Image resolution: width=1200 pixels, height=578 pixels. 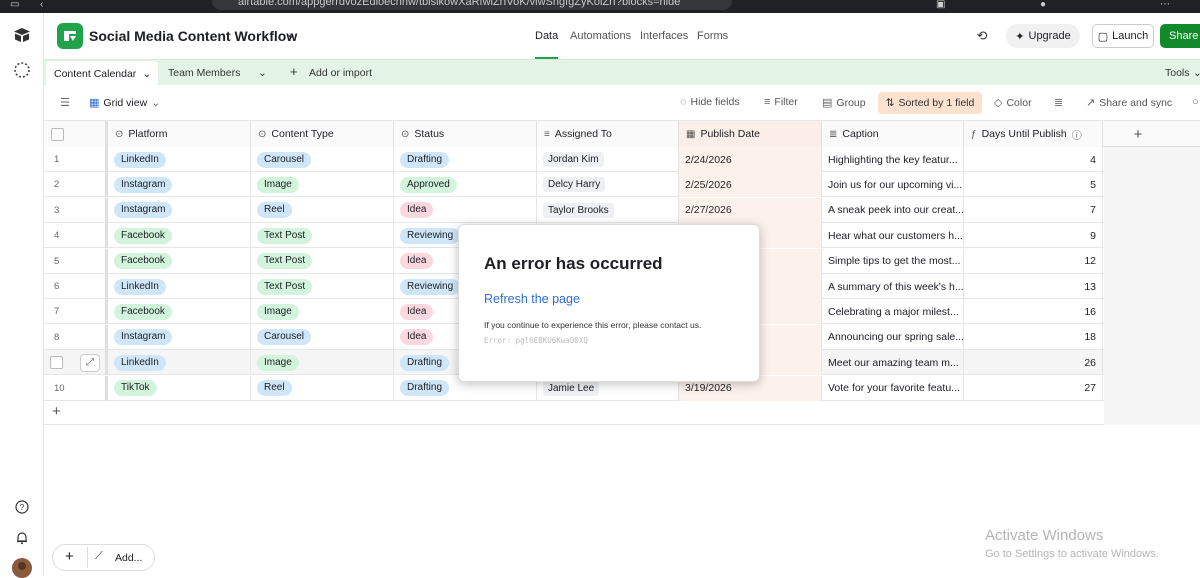 I want to click on nav-forms: Forms, so click(x=712, y=36).